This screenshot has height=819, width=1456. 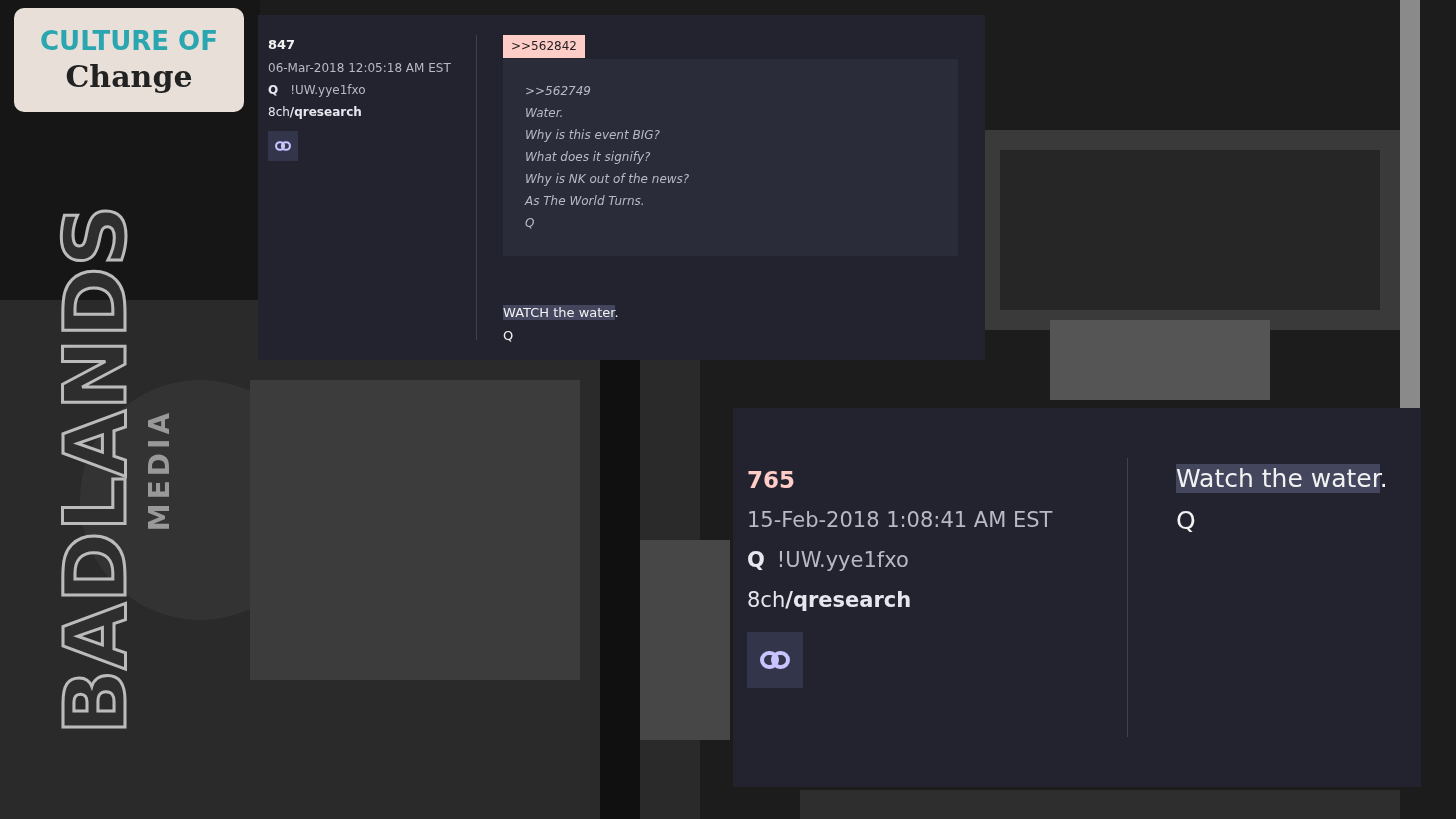 What do you see at coordinates (282, 45) in the screenshot?
I see `post-number: 847` at bounding box center [282, 45].